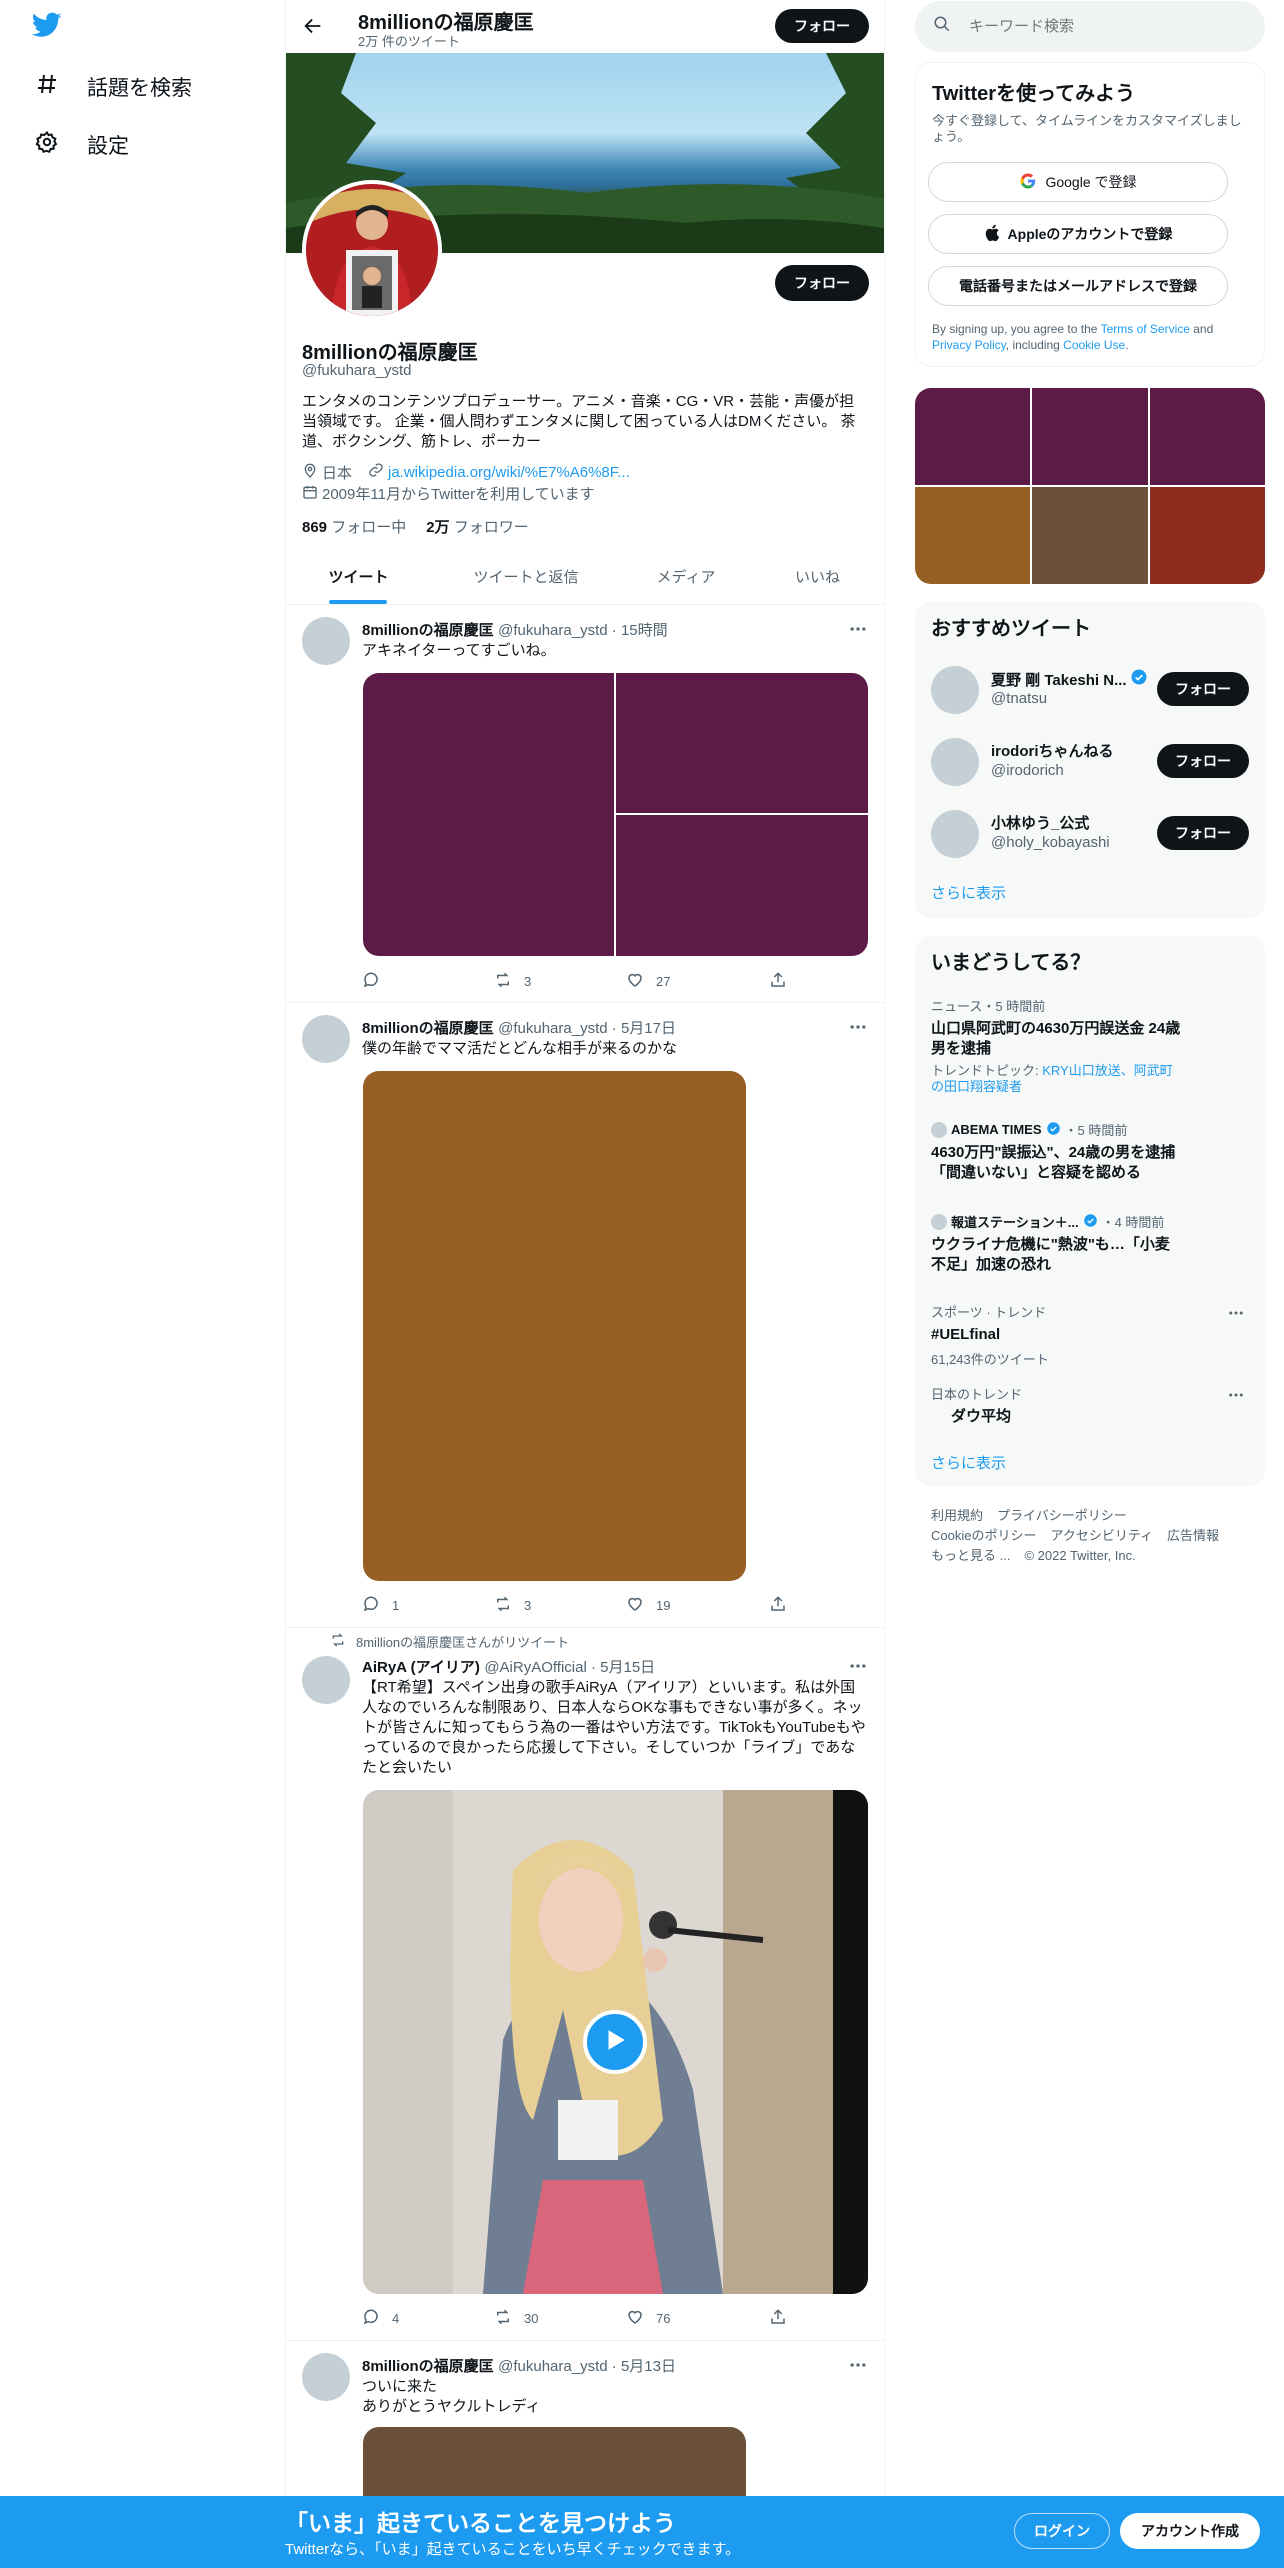  I want to click on twitter-logo-icon, so click(46, 27).